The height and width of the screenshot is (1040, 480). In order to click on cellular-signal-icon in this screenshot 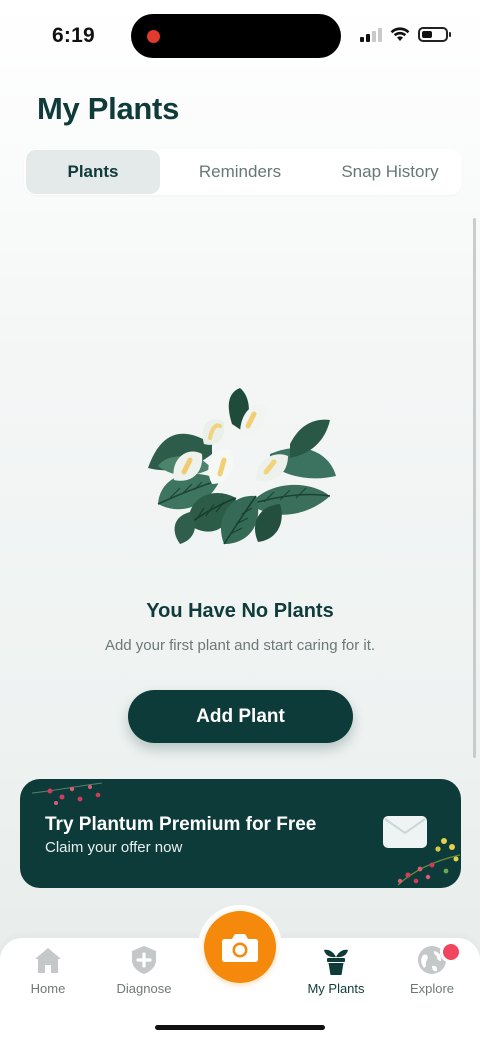, I will do `click(371, 34)`.